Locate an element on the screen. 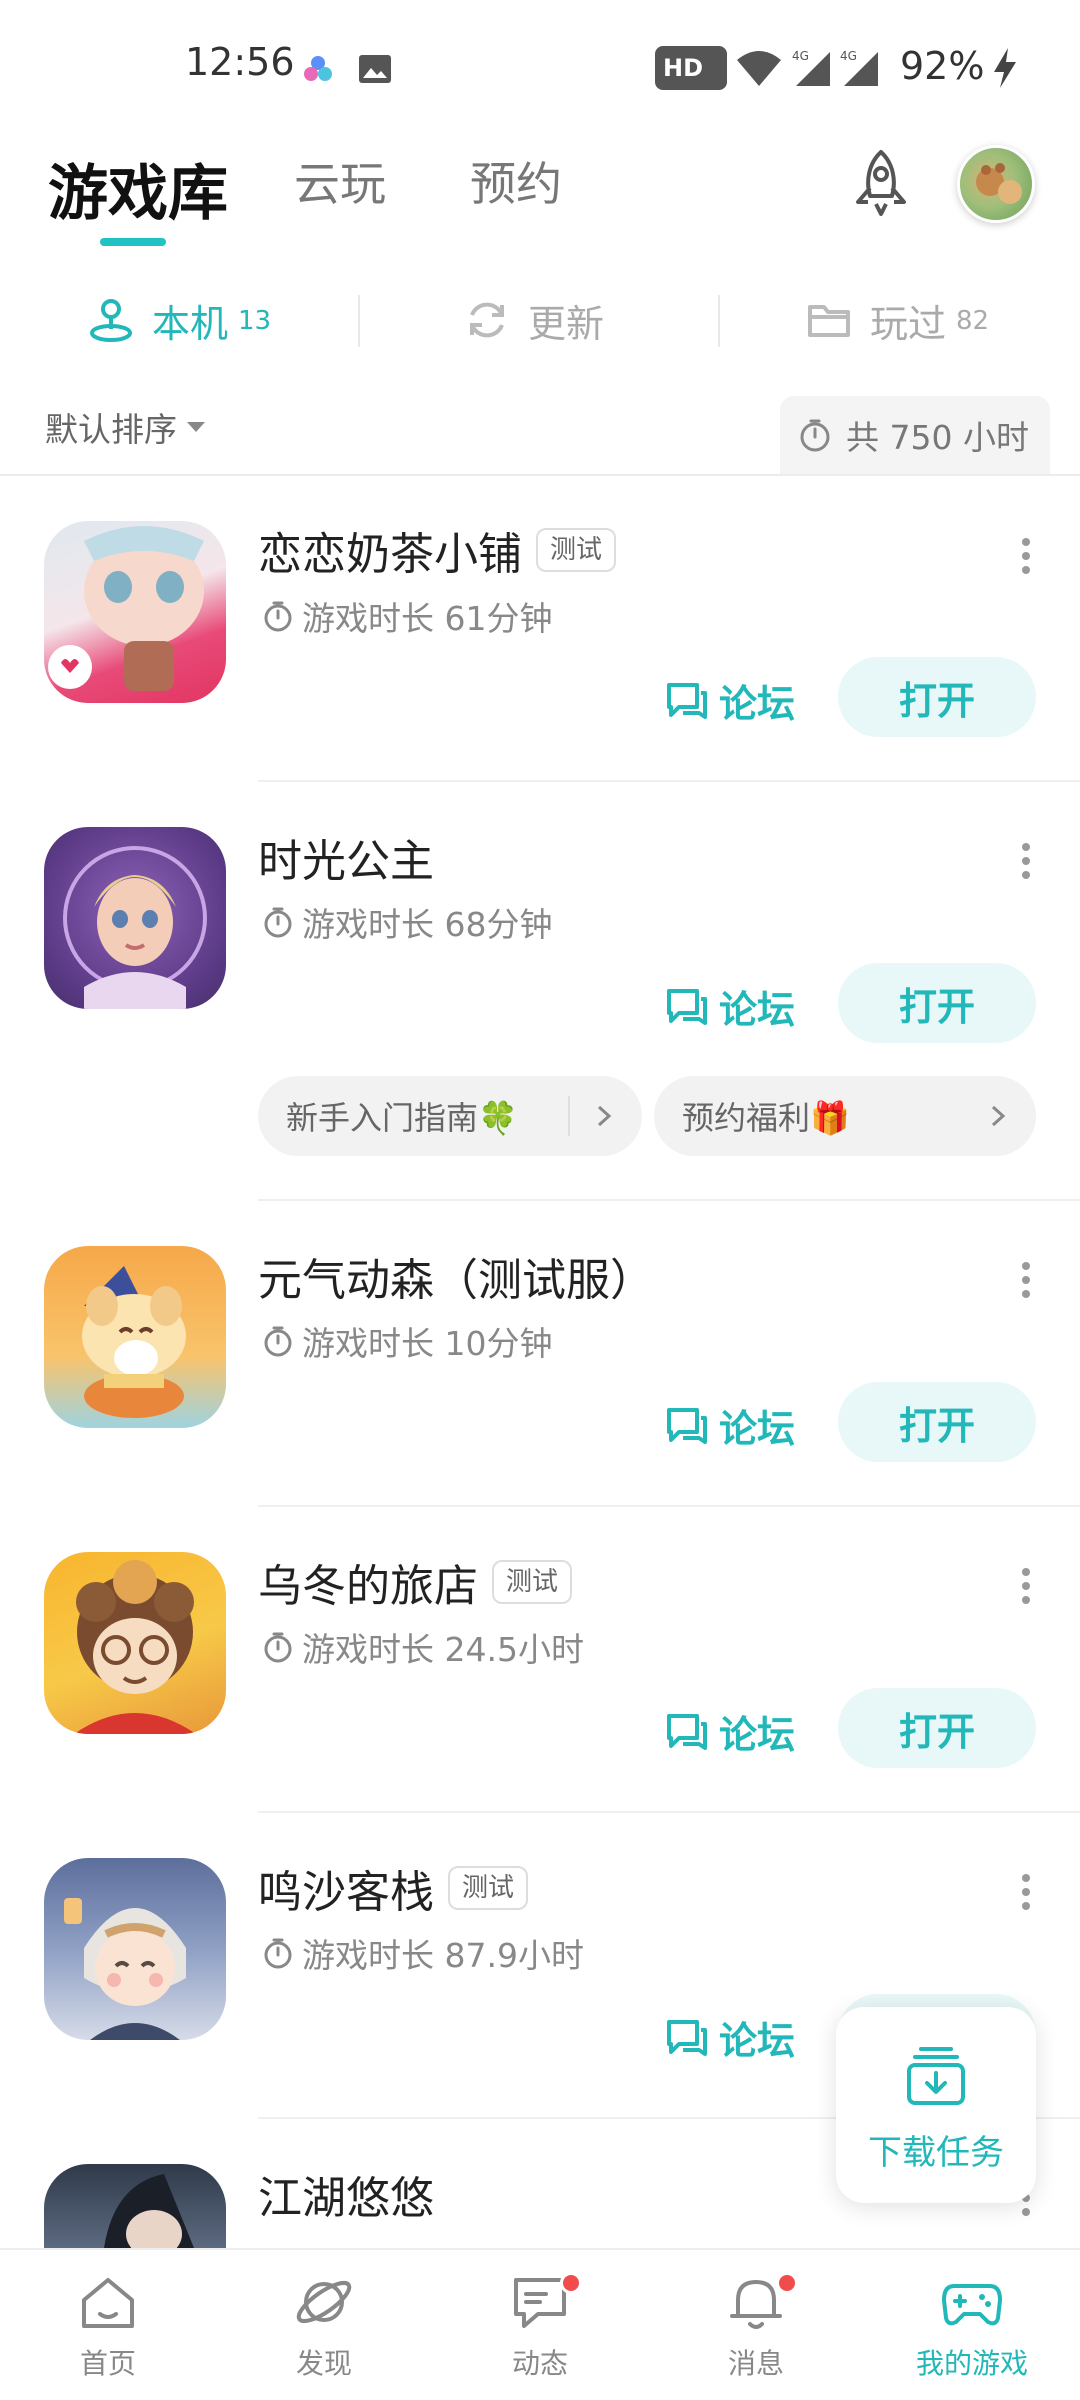 Image resolution: width=1080 pixels, height=2400 pixels. game-title-text: 江湖悠悠 is located at coordinates (346, 2198).